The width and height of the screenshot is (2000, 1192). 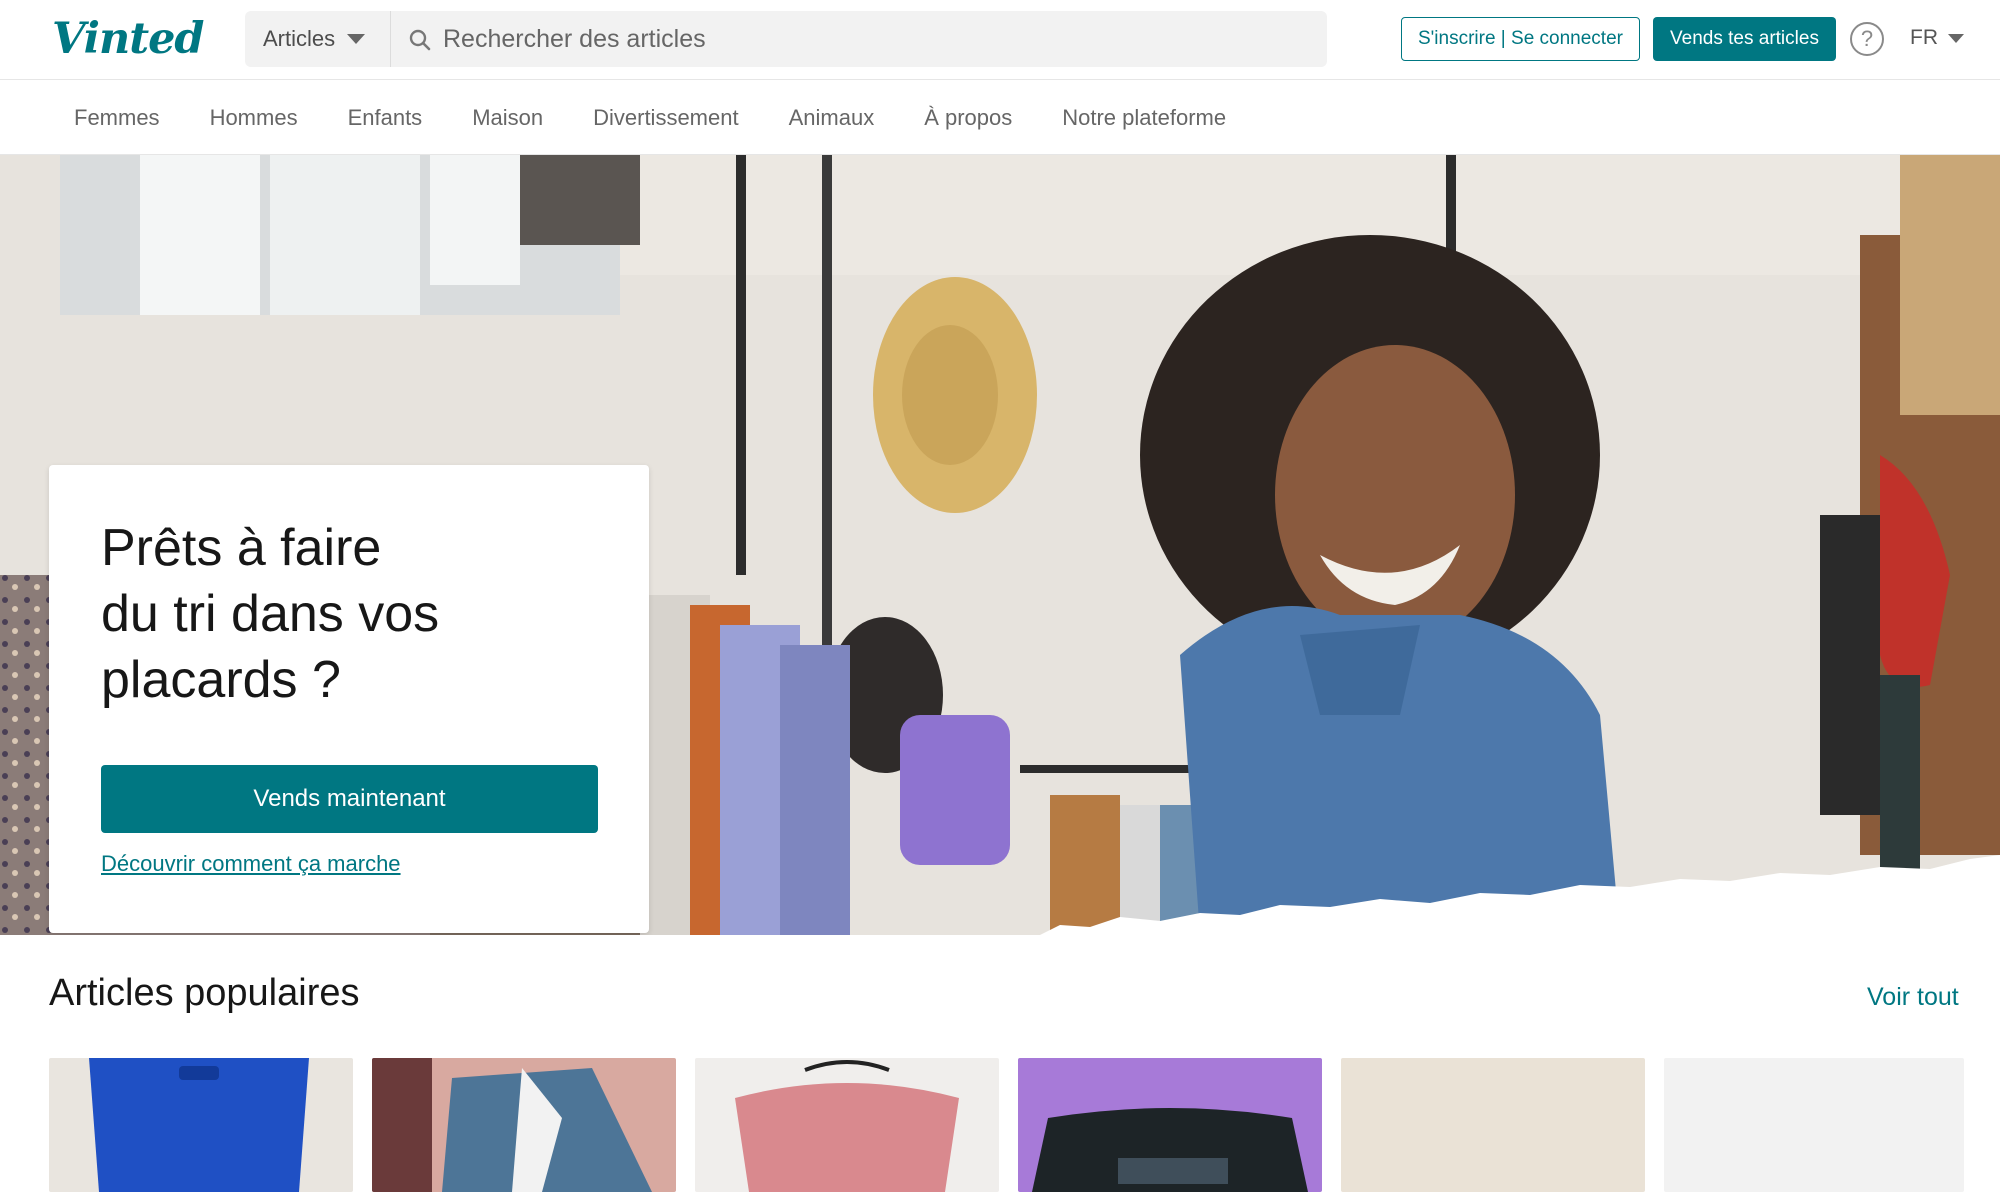 I want to click on popular-items-title: Articles populaires, so click(x=204, y=993).